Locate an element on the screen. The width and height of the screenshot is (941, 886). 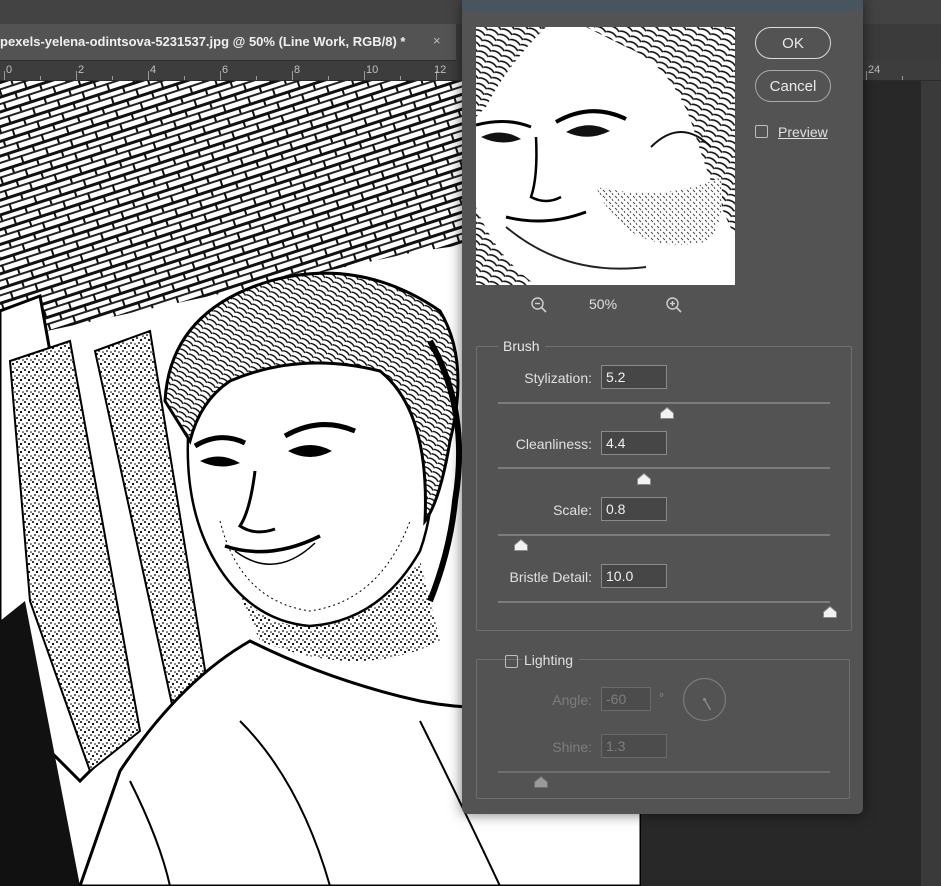
filter-preview is located at coordinates (605, 156).